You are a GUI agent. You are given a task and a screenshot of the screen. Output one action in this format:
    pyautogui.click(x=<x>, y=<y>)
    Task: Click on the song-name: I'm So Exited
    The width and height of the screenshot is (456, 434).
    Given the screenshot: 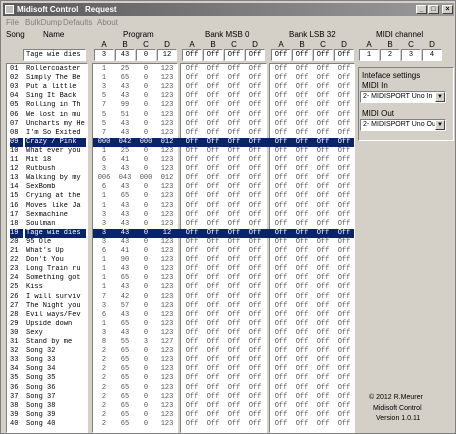 What is the action you would take?
    pyautogui.click(x=55, y=133)
    